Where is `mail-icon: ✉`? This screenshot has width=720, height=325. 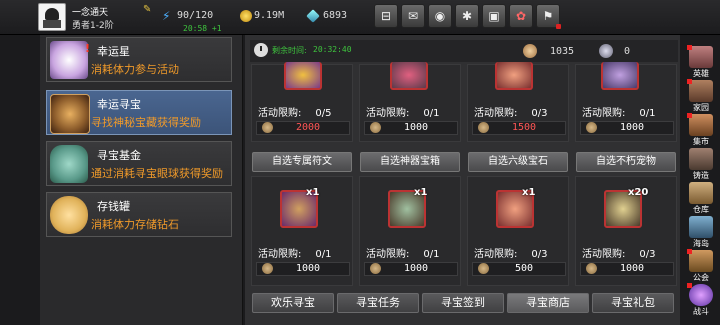 mail-icon: ✉ is located at coordinates (413, 16).